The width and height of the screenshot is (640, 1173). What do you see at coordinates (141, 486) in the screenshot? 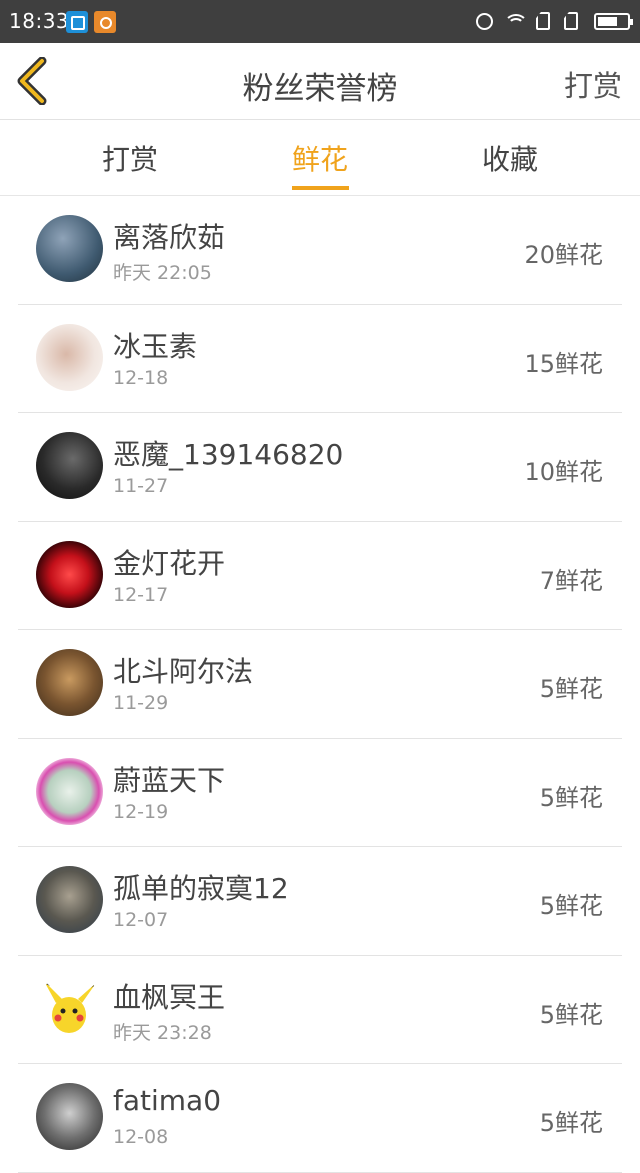
I see `fan-date: 11-27` at bounding box center [141, 486].